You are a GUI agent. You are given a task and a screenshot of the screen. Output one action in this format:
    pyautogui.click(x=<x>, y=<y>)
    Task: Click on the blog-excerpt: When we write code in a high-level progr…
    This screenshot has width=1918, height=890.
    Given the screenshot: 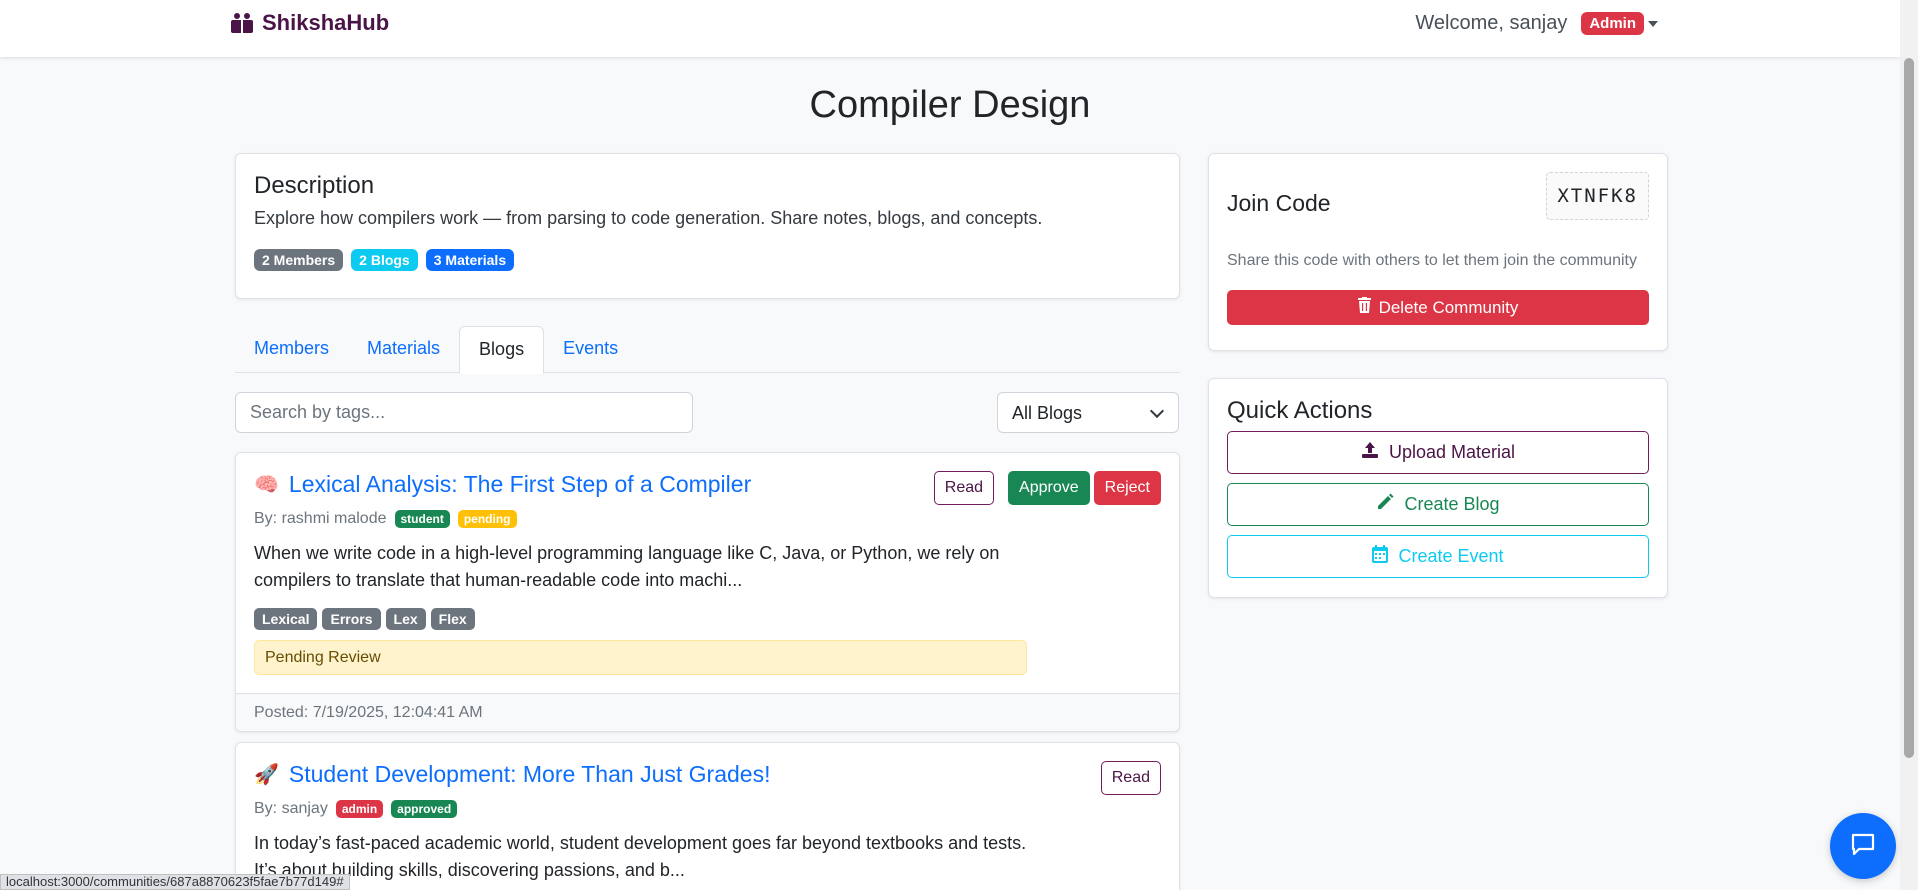 What is the action you would take?
    pyautogui.click(x=644, y=567)
    